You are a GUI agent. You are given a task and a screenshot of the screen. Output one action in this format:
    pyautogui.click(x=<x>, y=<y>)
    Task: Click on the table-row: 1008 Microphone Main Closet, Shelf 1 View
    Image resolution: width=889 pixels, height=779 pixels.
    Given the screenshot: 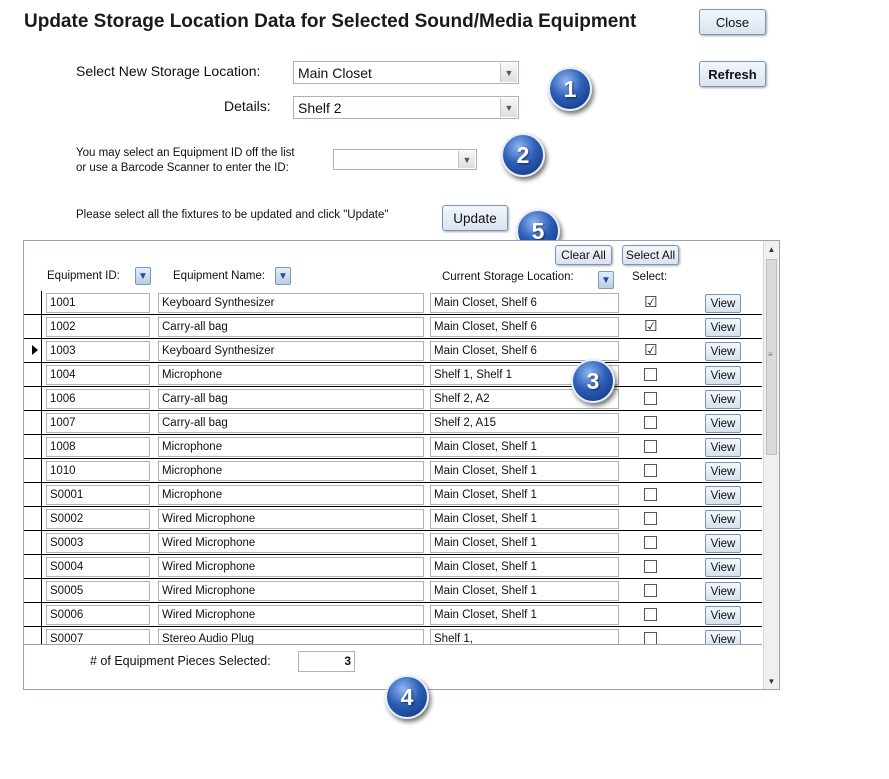 What is the action you would take?
    pyautogui.click(x=393, y=447)
    